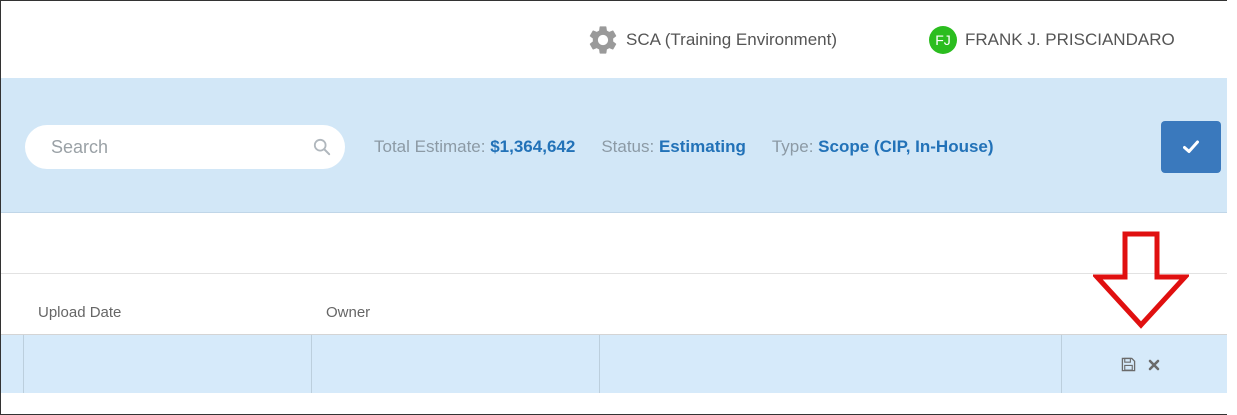  What do you see at coordinates (603, 40) in the screenshot?
I see `gear-icon` at bounding box center [603, 40].